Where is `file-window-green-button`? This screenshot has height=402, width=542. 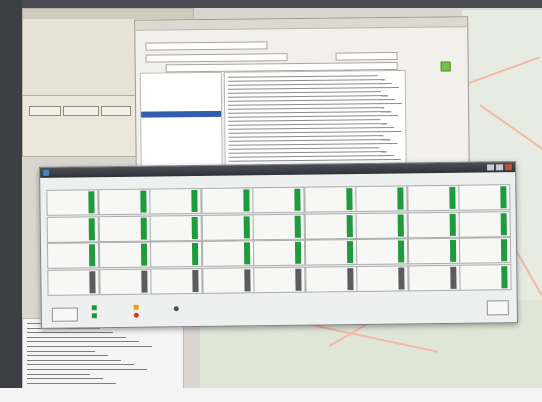 file-window-green-button is located at coordinates (445, 66).